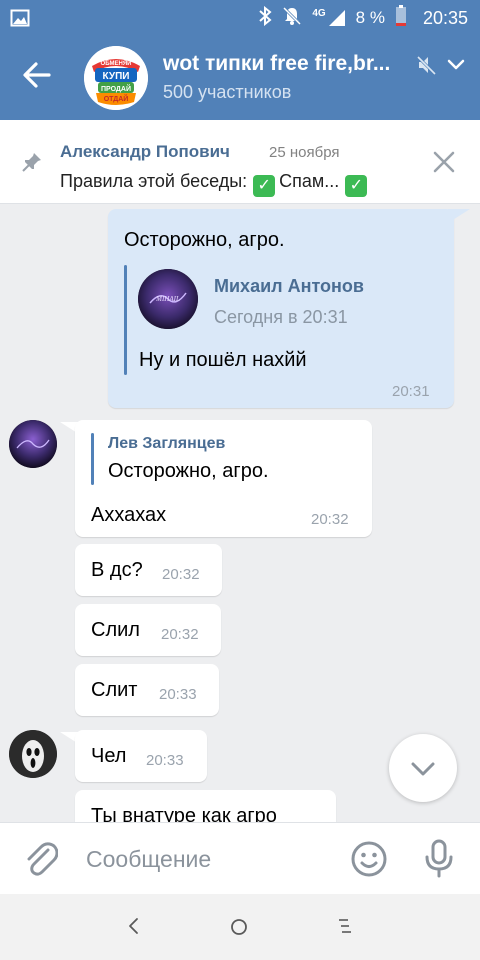  Describe the element at coordinates (445, 17) in the screenshot. I see `clock: 20:35` at that location.